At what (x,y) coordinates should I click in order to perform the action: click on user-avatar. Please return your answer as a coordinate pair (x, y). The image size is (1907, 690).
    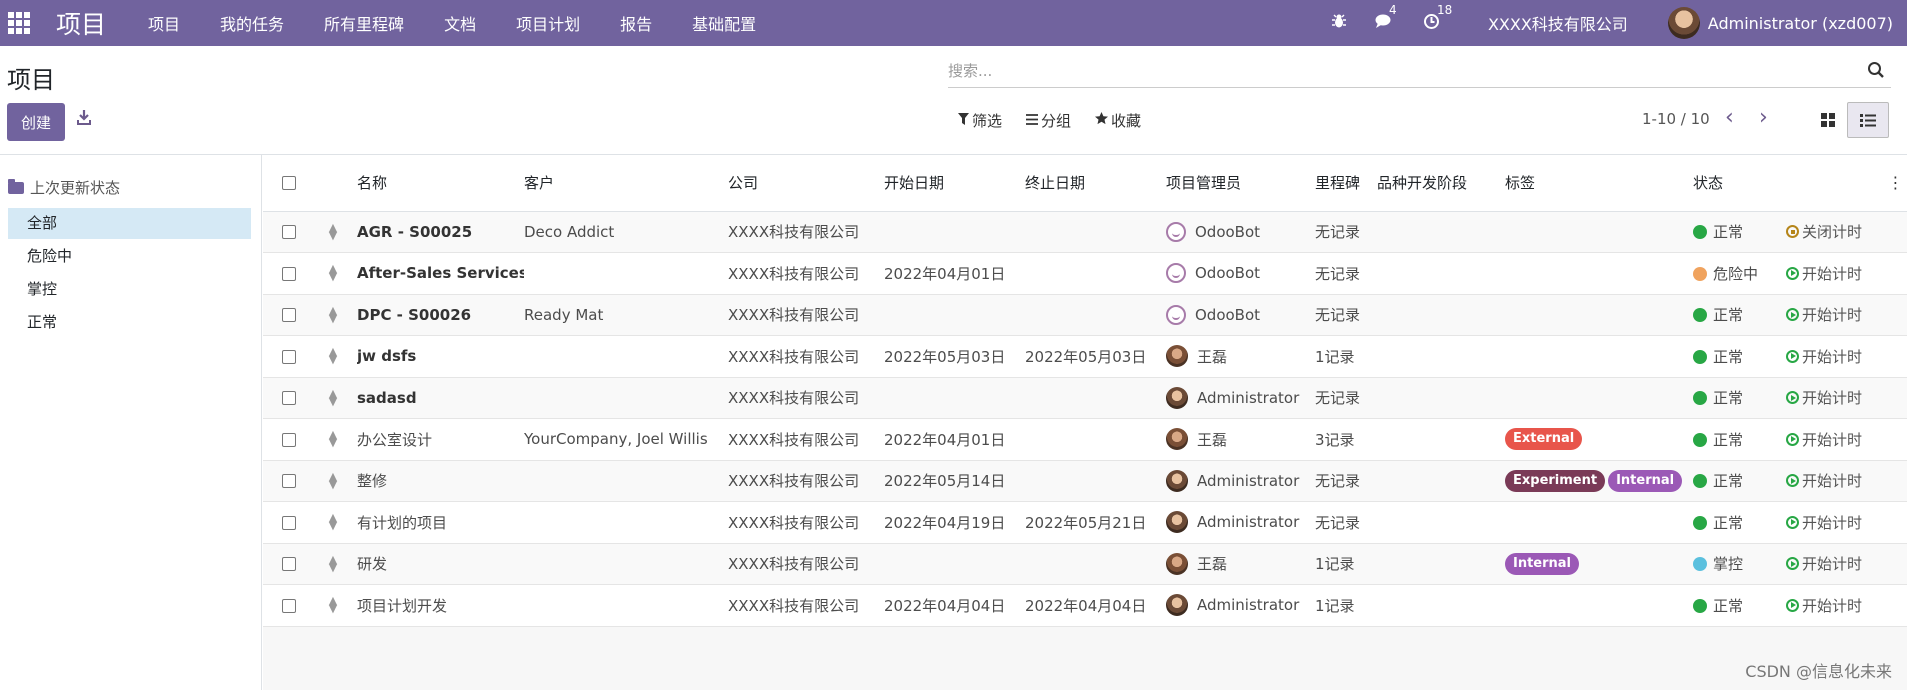
    Looking at the image, I should click on (1683, 23).